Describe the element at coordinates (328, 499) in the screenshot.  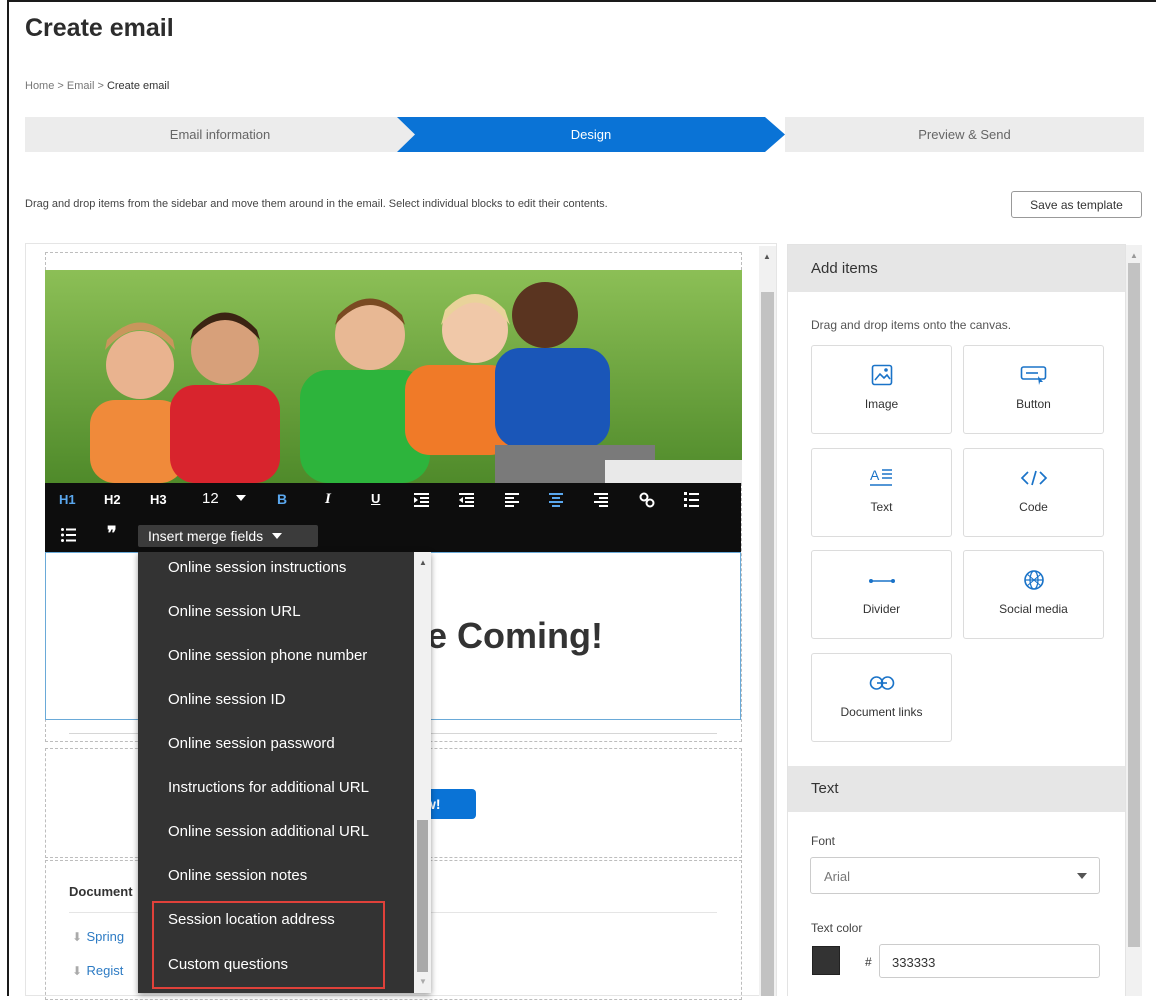
I see `italic-button: I` at that location.